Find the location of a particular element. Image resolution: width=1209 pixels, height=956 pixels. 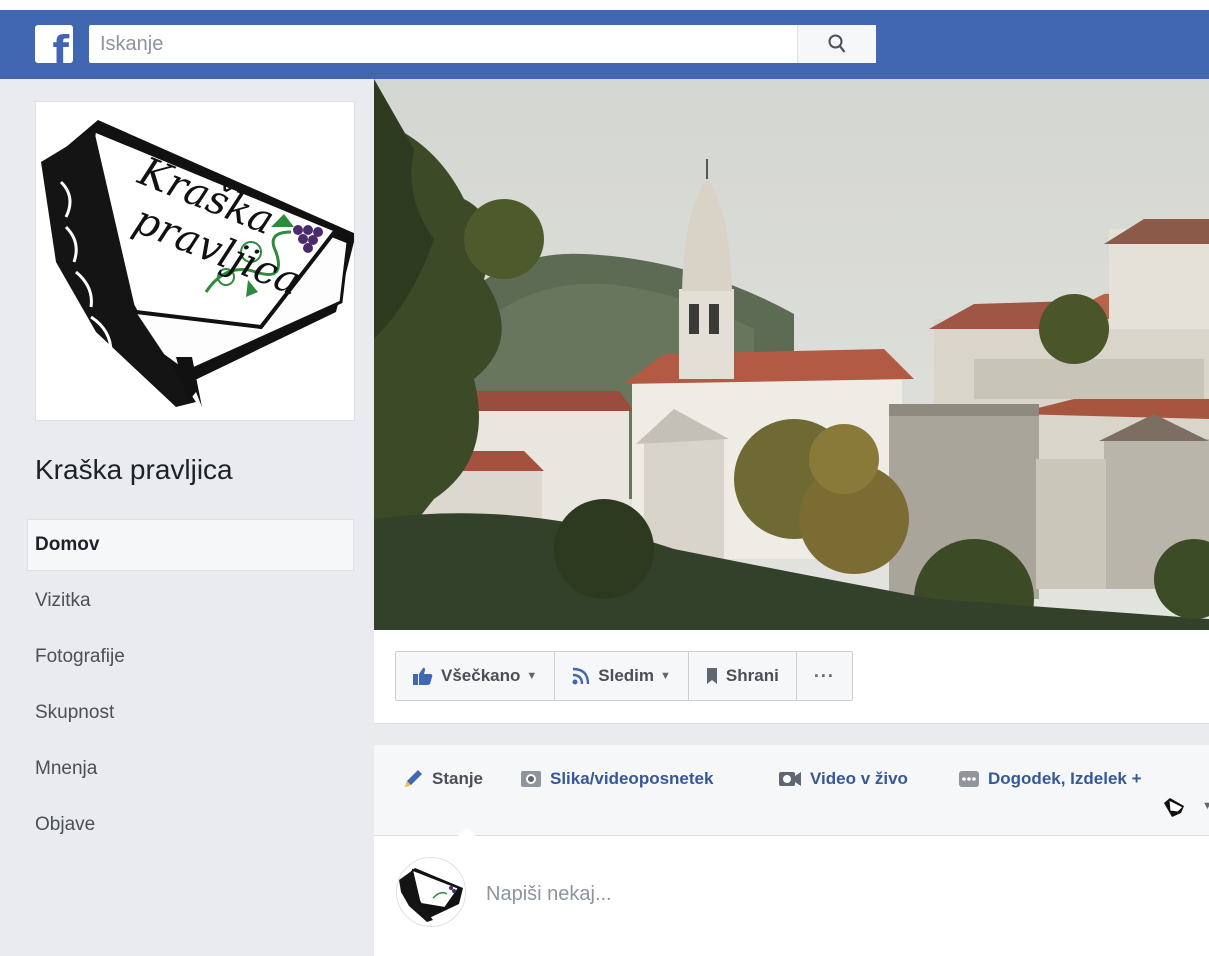

tab-photo-video: Slika/videoposnetek is located at coordinates (616, 779).